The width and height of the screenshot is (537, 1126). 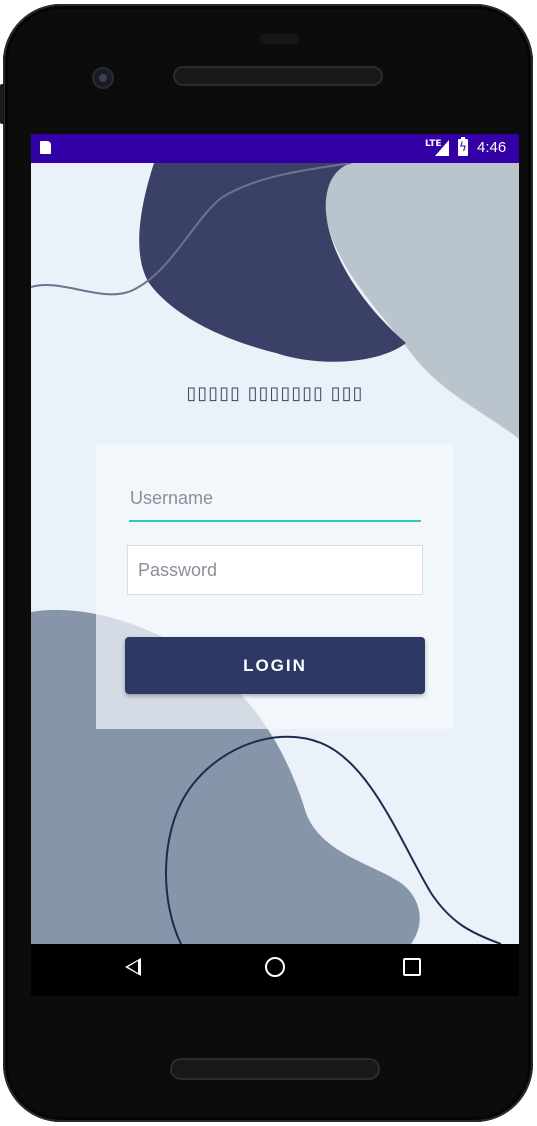 What do you see at coordinates (2, 104) in the screenshot?
I see `power-button` at bounding box center [2, 104].